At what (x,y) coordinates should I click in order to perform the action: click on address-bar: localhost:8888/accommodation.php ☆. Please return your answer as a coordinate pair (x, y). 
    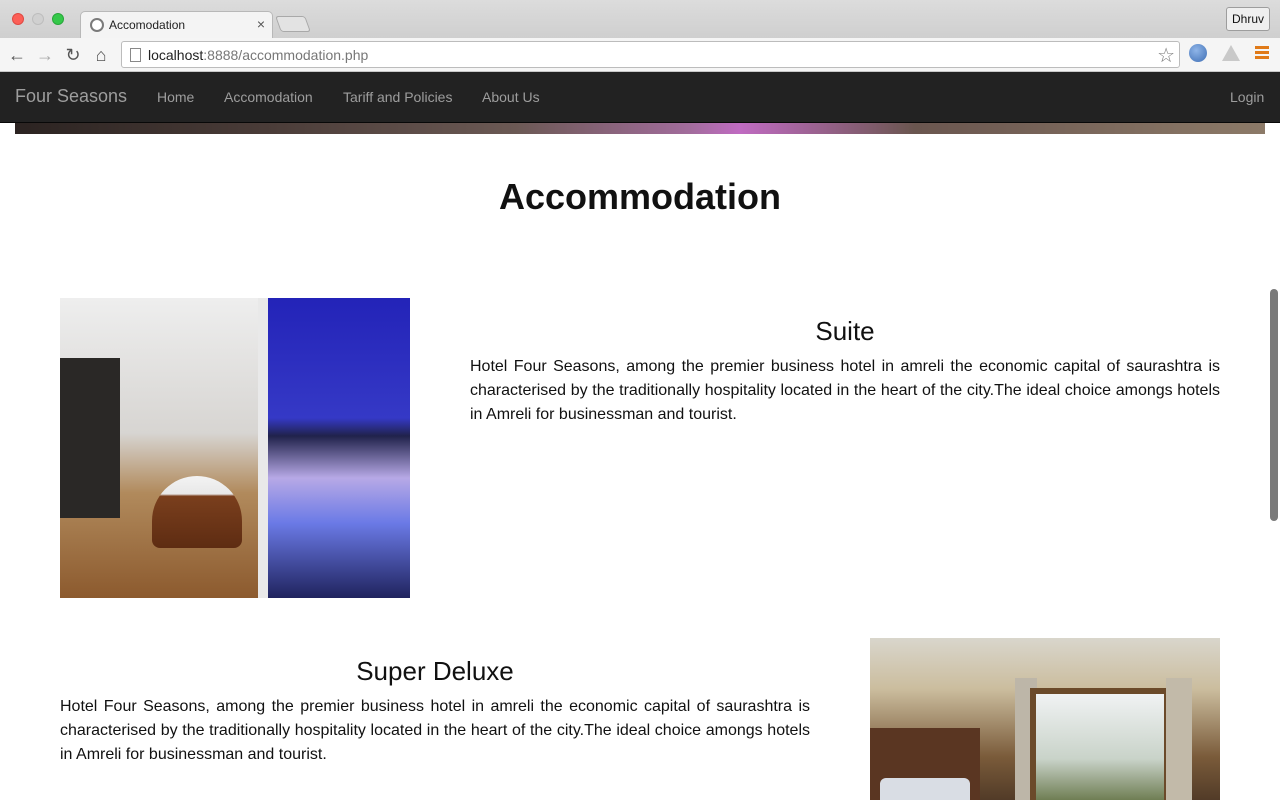
    Looking at the image, I should click on (650, 54).